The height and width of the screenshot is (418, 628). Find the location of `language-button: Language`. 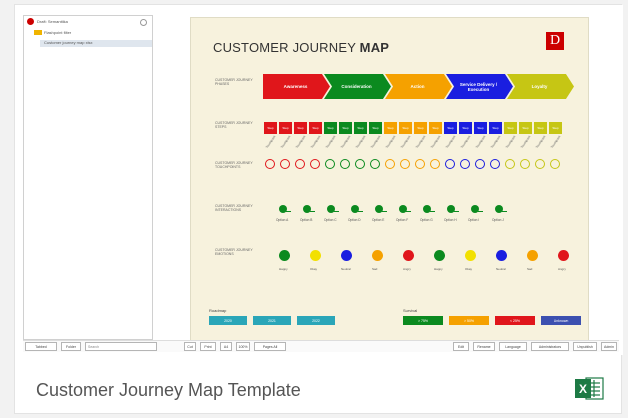

language-button: Language is located at coordinates (513, 346).